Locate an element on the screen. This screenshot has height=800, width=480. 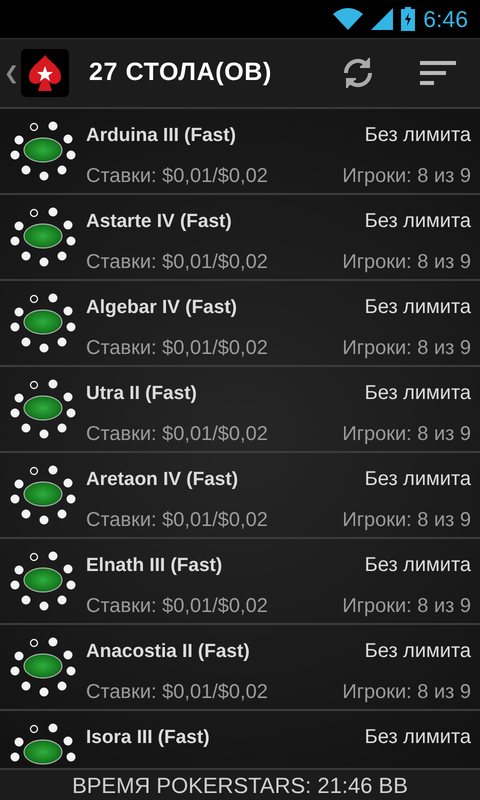
table-list-item: Astarte IV (Fast) Без лимита Ставки: $0,01/$0,02 Игроки: 8 из 9 is located at coordinates (240, 238).